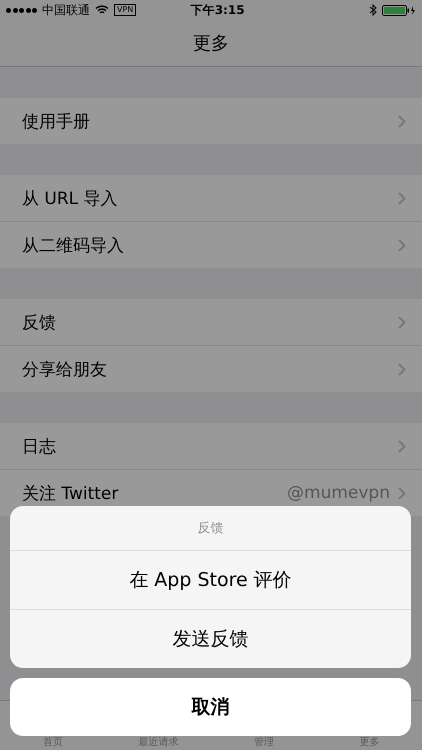 The width and height of the screenshot is (422, 750). What do you see at coordinates (338, 493) in the screenshot?
I see `row-value: @mumevpn` at bounding box center [338, 493].